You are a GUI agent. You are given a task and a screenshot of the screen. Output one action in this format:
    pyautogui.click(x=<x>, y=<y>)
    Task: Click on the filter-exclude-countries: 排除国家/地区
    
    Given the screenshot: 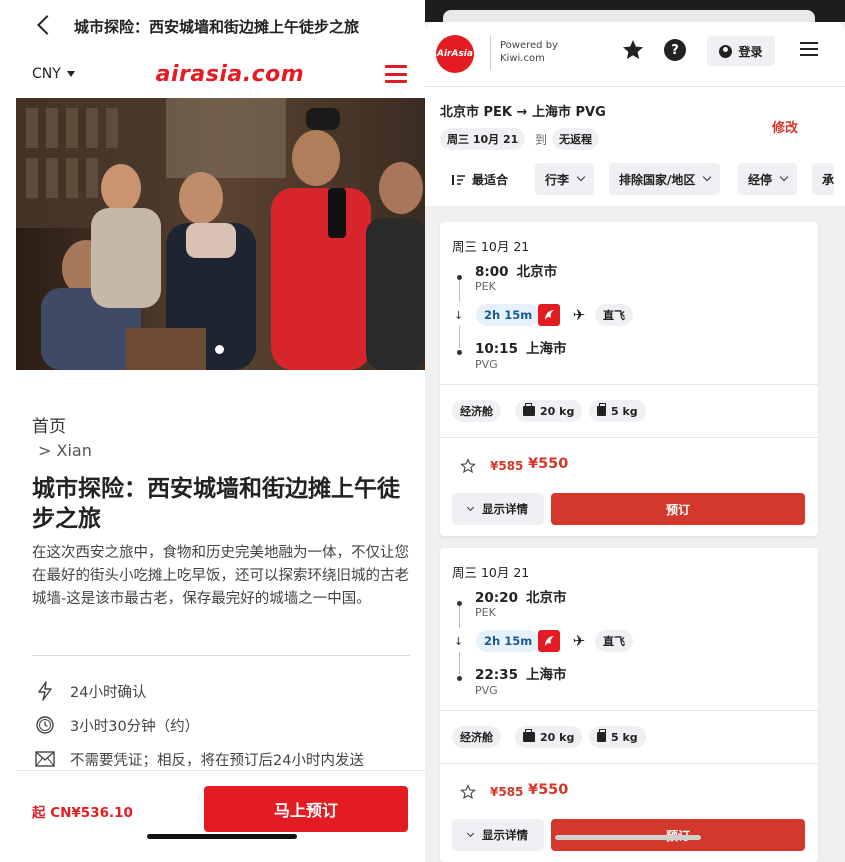 What is the action you would take?
    pyautogui.click(x=665, y=179)
    